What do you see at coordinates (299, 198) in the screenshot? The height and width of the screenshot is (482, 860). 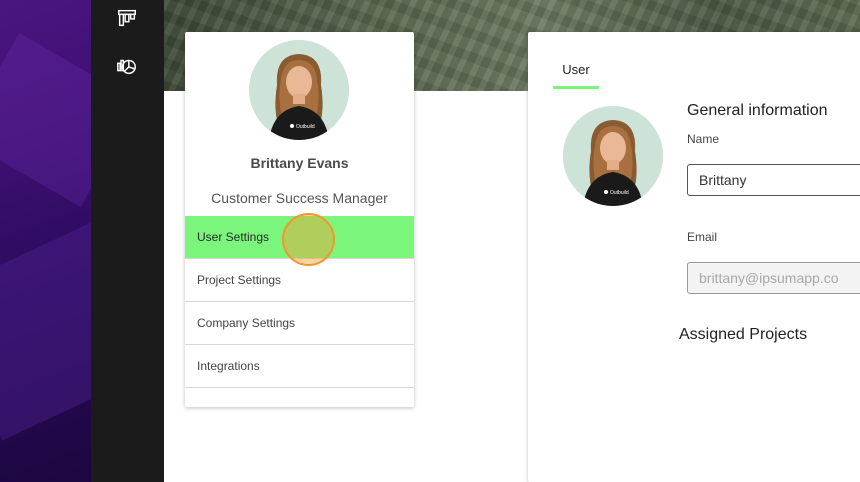 I see `user-role: Customer Success Manager` at bounding box center [299, 198].